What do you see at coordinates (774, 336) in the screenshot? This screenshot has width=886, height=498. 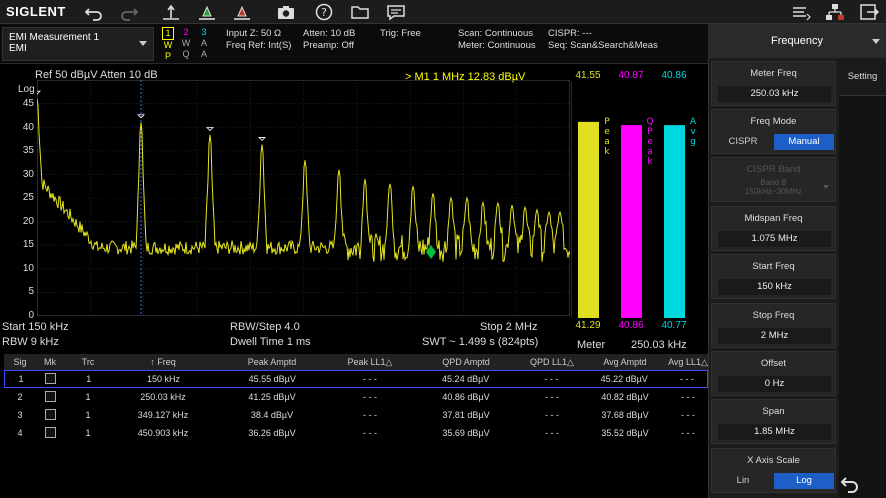 I see `stop-freq-value: 2 MHz` at bounding box center [774, 336].